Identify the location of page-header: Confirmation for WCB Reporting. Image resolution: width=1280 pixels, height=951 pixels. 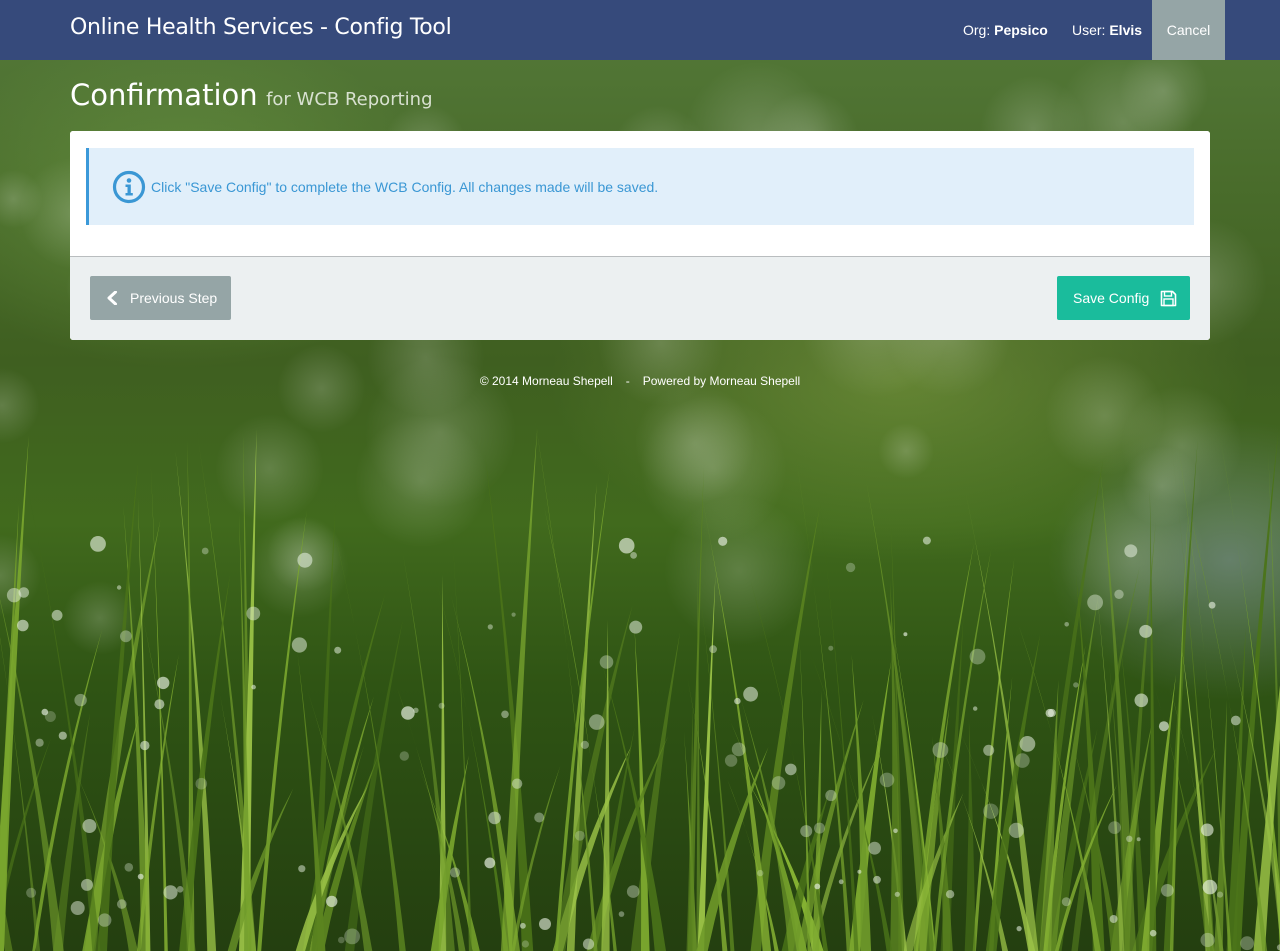
(251, 95).